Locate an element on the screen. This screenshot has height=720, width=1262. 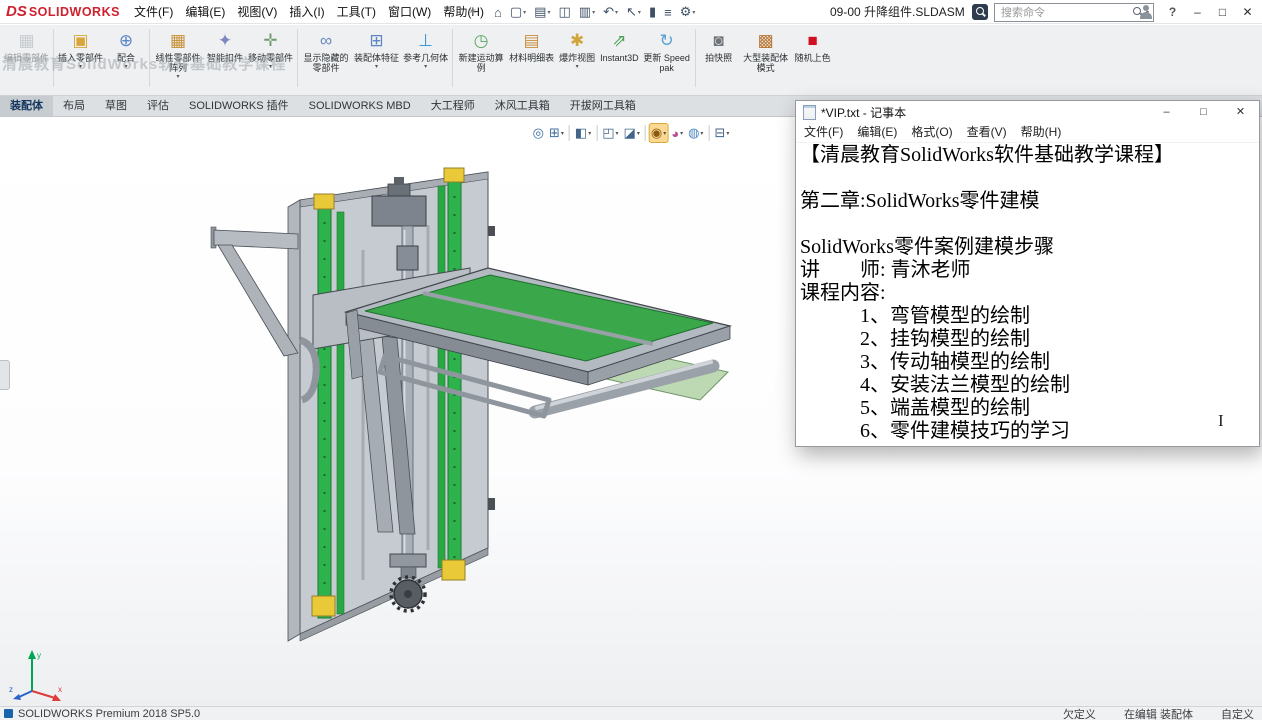
command-search: ▾ is located at coordinates (1074, 12).